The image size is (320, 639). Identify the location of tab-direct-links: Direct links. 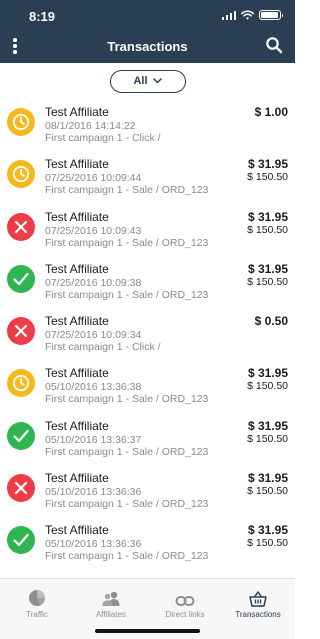
(185, 599).